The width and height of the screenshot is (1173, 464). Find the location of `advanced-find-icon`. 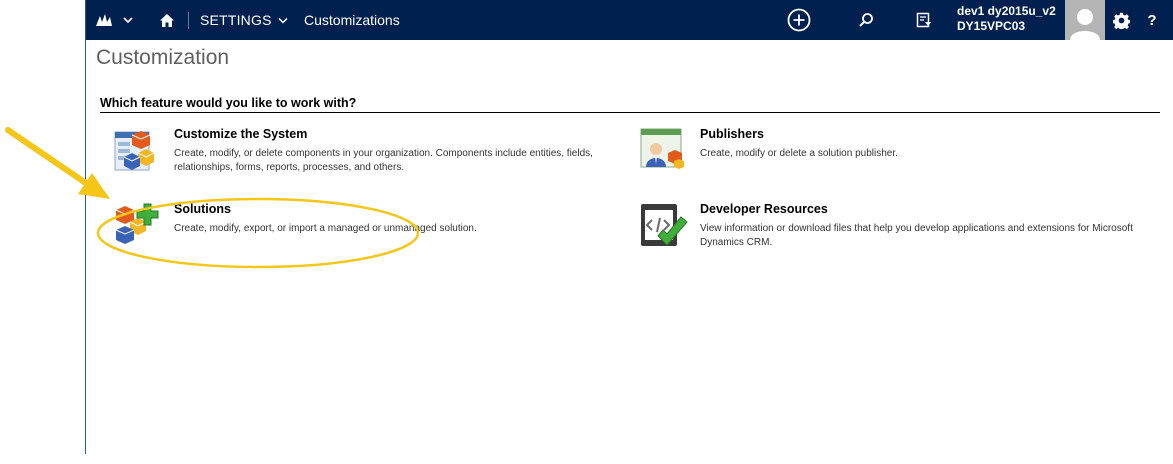

advanced-find-icon is located at coordinates (923, 20).